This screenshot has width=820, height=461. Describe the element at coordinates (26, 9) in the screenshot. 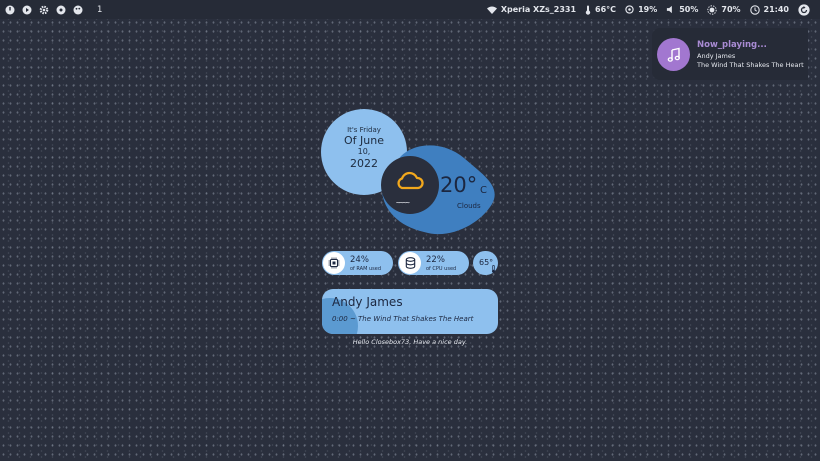

I see `play-icon` at that location.